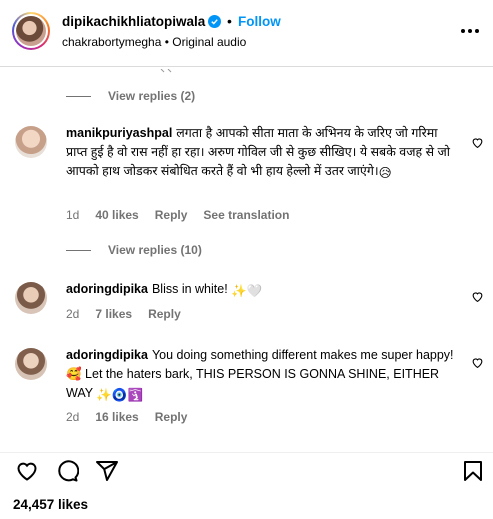 This screenshot has height=519, width=493. Describe the element at coordinates (113, 314) in the screenshot. I see `comment-likes: 7 likes` at that location.